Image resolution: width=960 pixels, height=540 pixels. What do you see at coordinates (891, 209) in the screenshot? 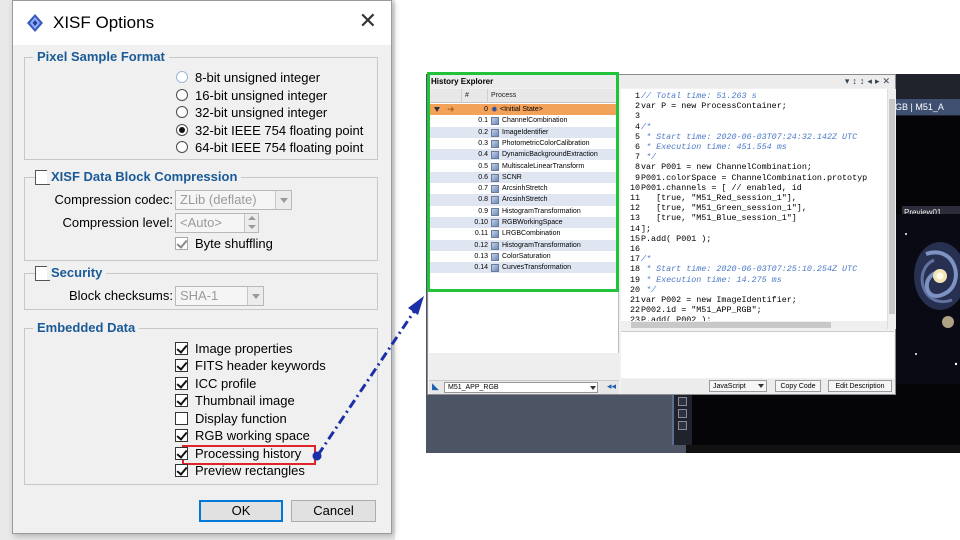
I see `code-vertical-scrollbar` at bounding box center [891, 209].